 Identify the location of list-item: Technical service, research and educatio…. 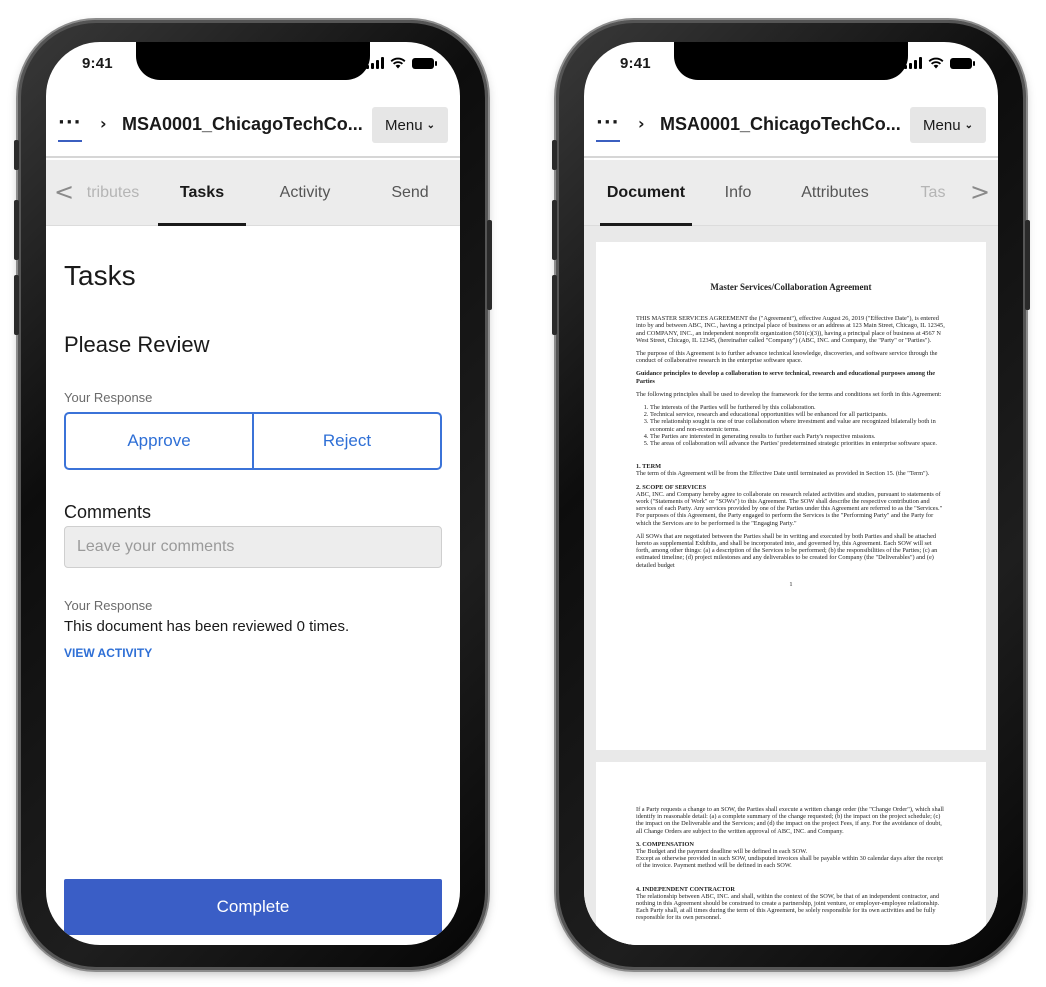
(798, 414).